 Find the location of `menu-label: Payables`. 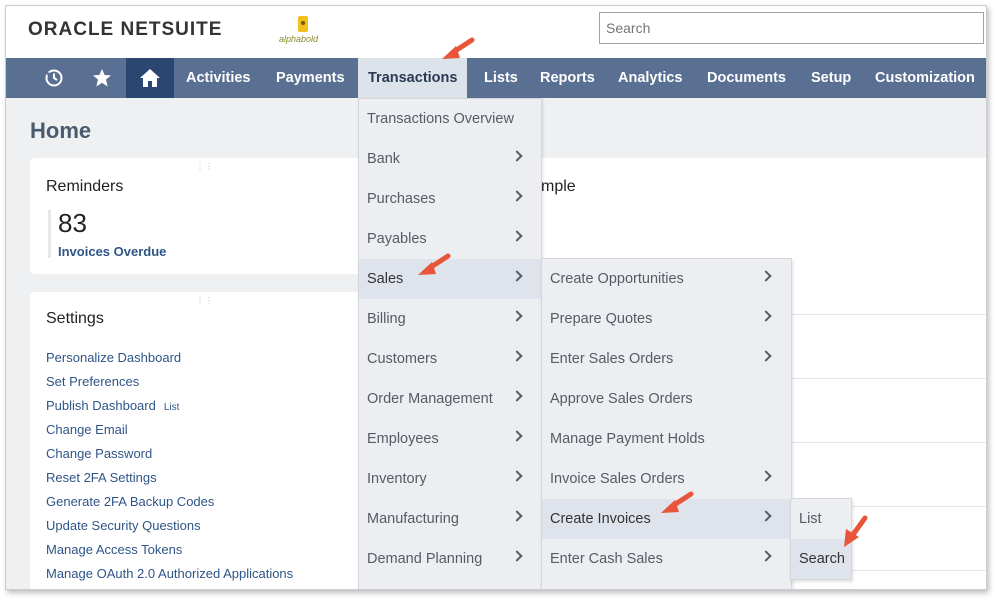

menu-label: Payables is located at coordinates (397, 239).